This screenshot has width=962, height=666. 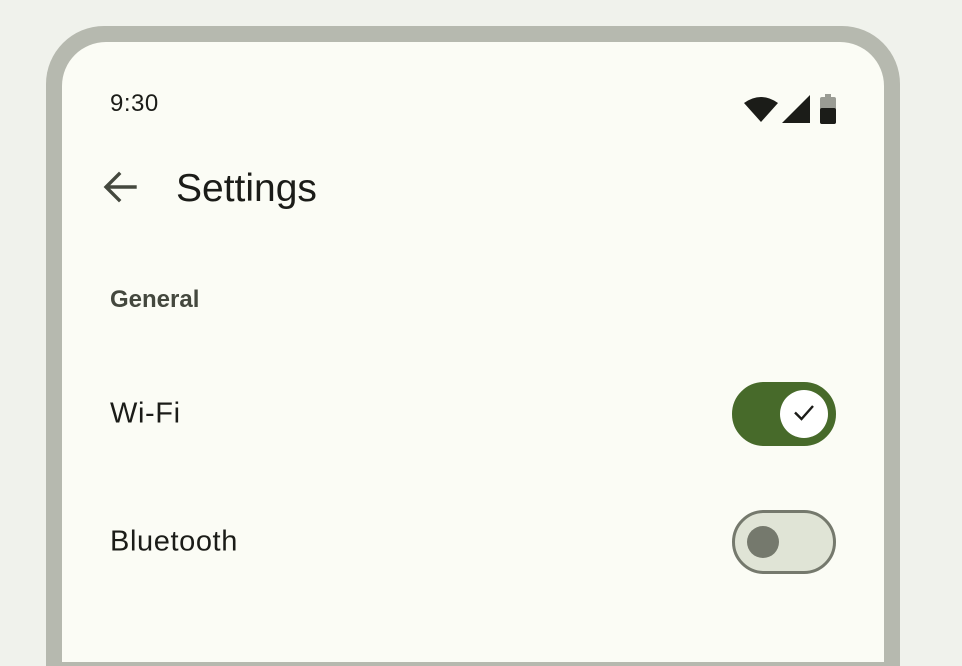 What do you see at coordinates (784, 542) in the screenshot?
I see `bluetooth-toggle` at bounding box center [784, 542].